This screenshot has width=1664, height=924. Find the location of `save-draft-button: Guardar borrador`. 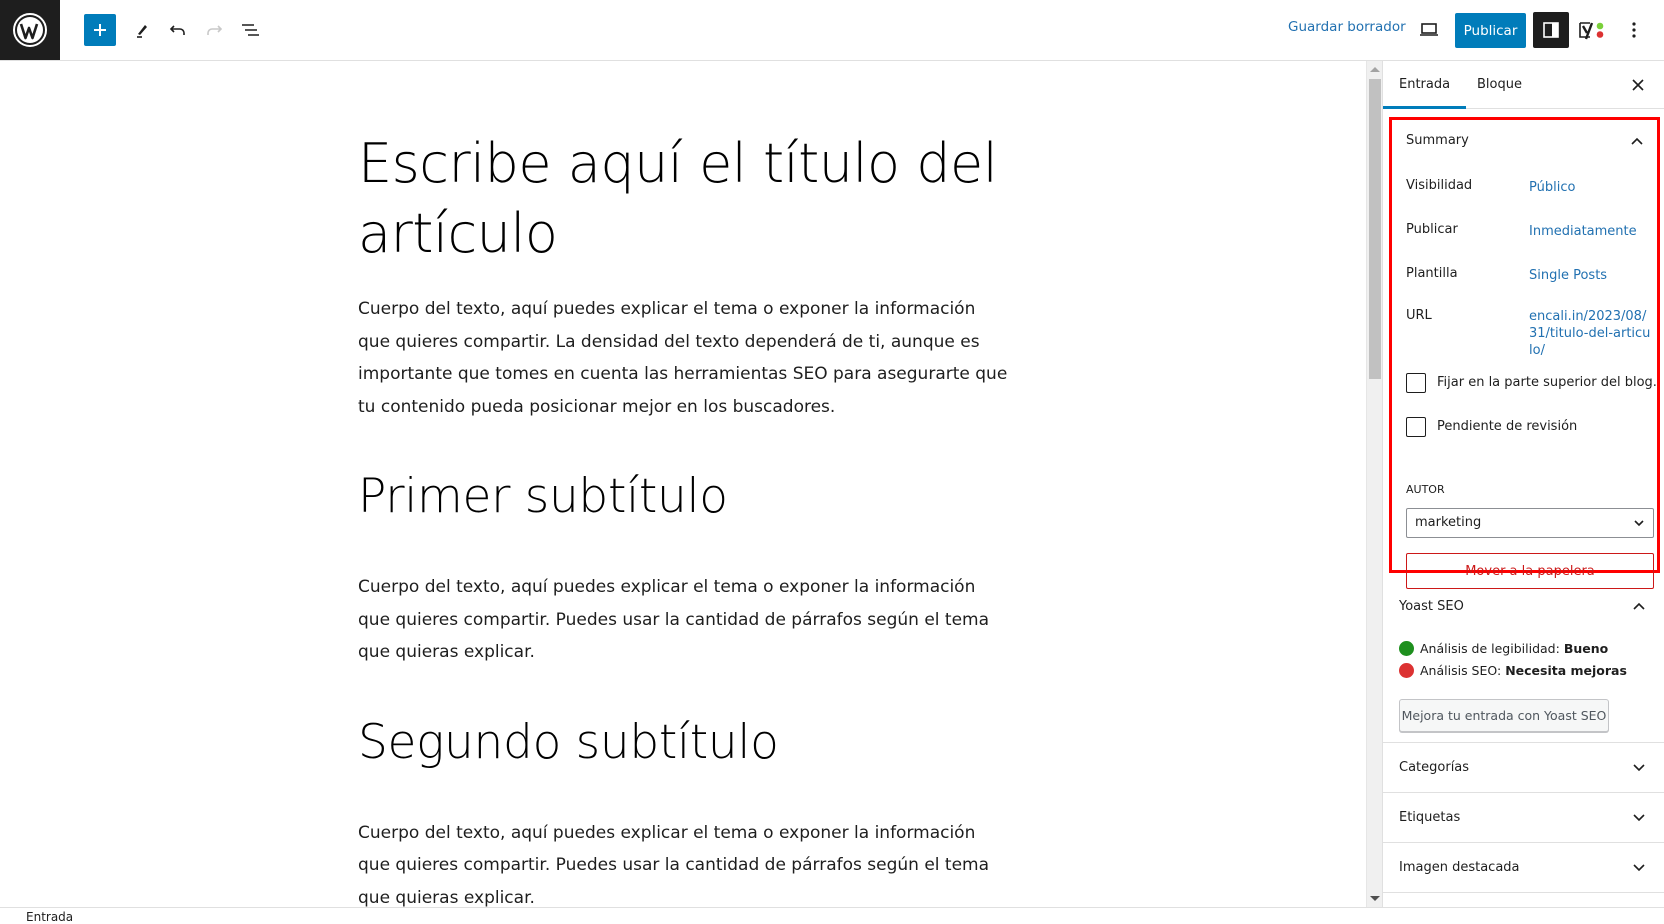

save-draft-button: Guardar borrador is located at coordinates (1347, 27).